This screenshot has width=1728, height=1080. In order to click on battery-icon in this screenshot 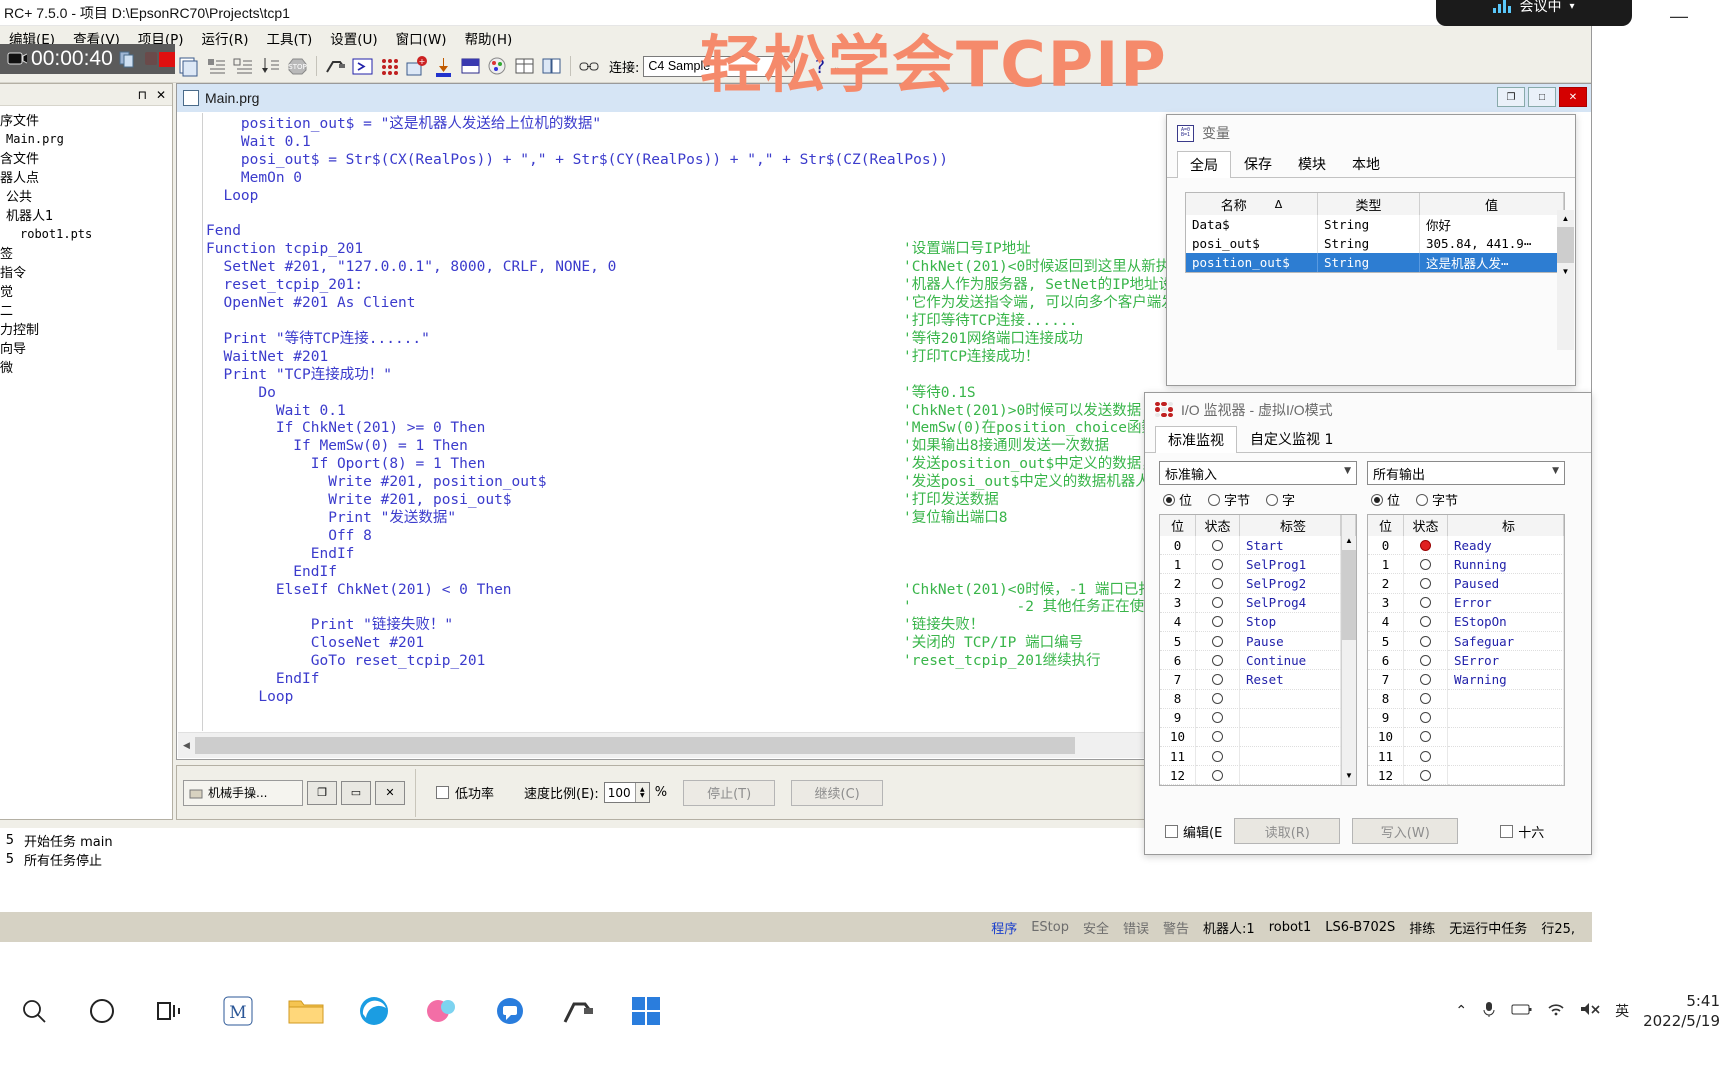, I will do `click(1522, 1011)`.